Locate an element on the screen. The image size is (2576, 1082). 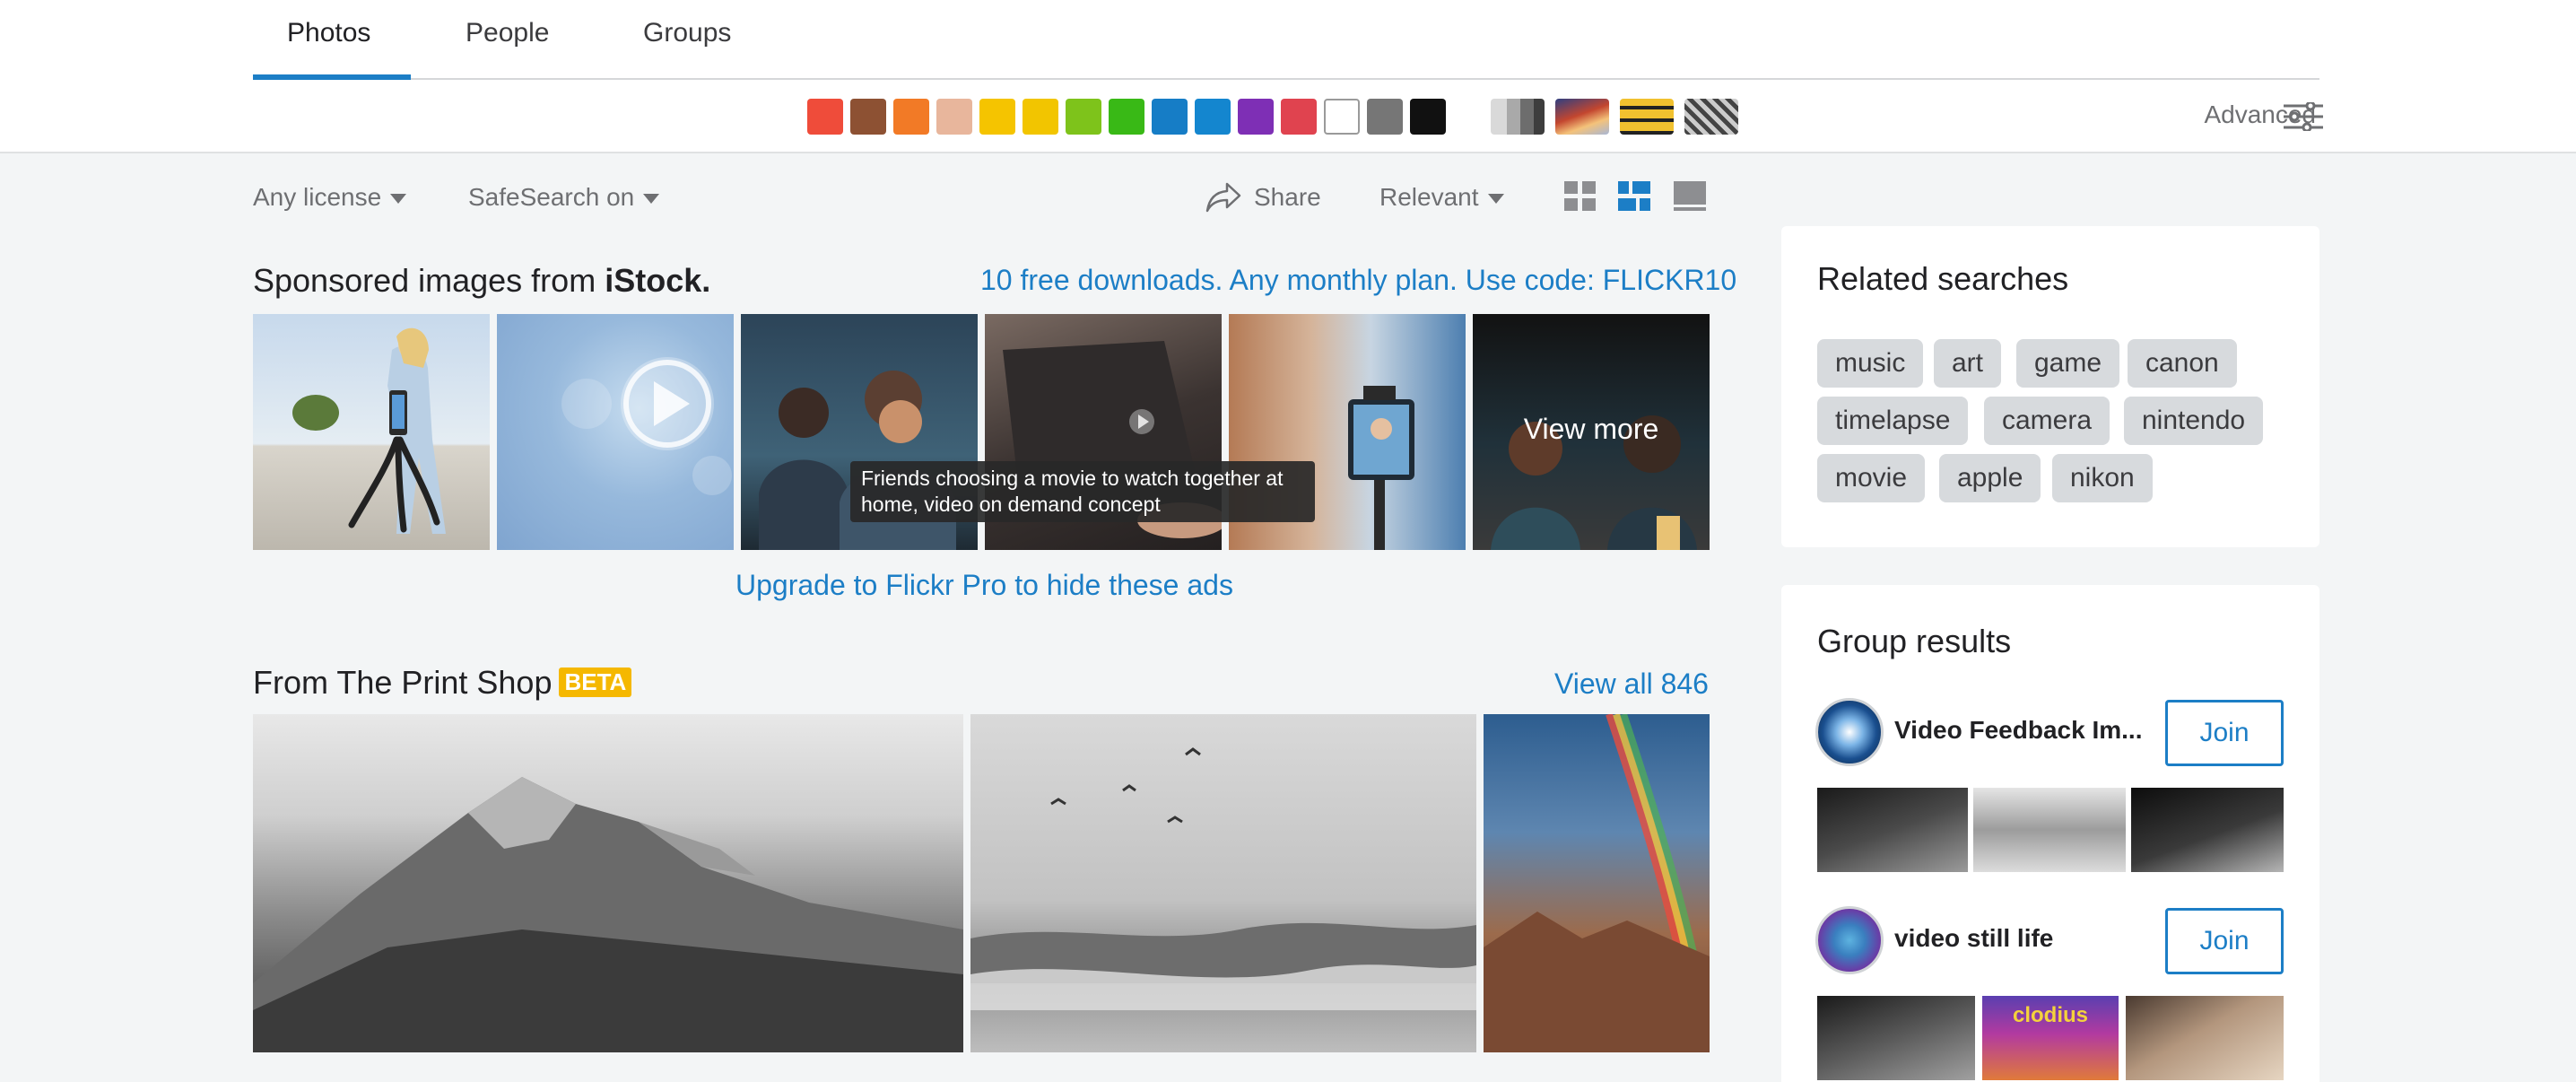
pattern-filter-icon is located at coordinates (1647, 117).